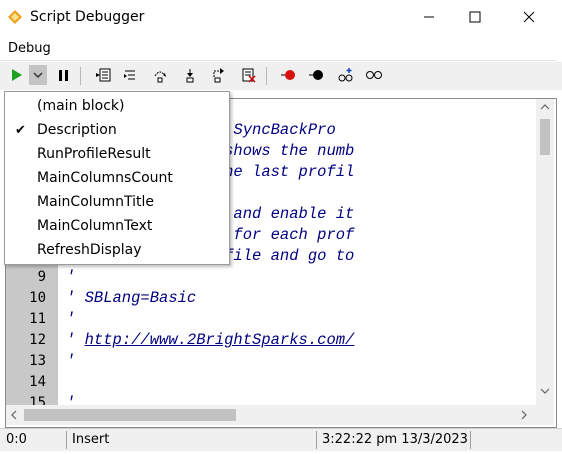 The image size is (562, 454). I want to click on pause-button, so click(64, 75).